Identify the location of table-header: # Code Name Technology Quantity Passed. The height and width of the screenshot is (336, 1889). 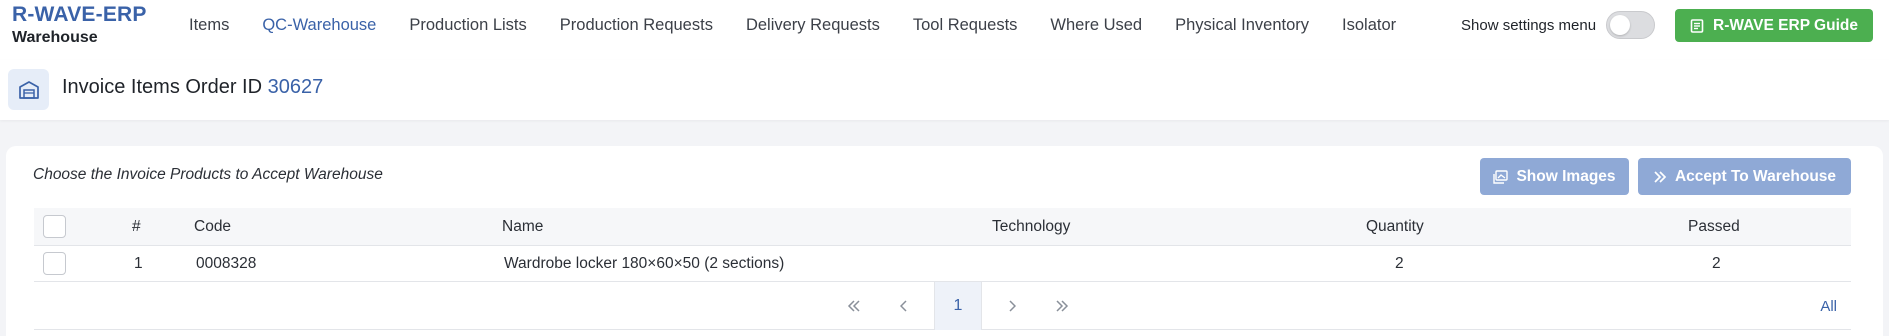
(942, 227).